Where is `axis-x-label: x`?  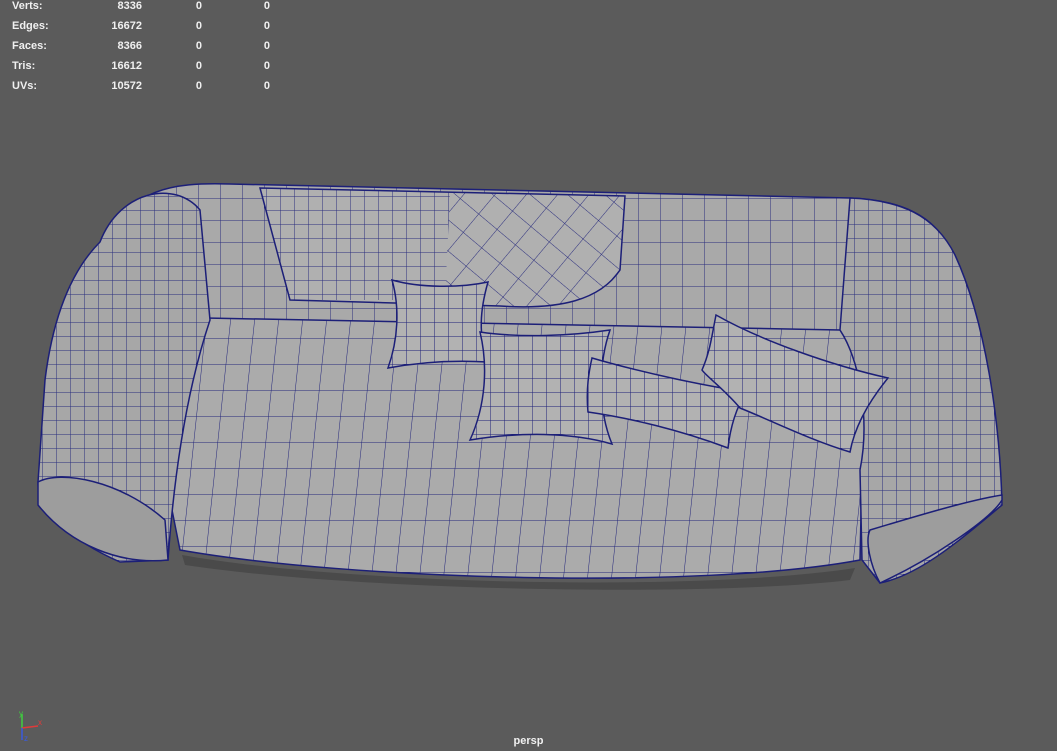 axis-x-label: x is located at coordinates (40, 722).